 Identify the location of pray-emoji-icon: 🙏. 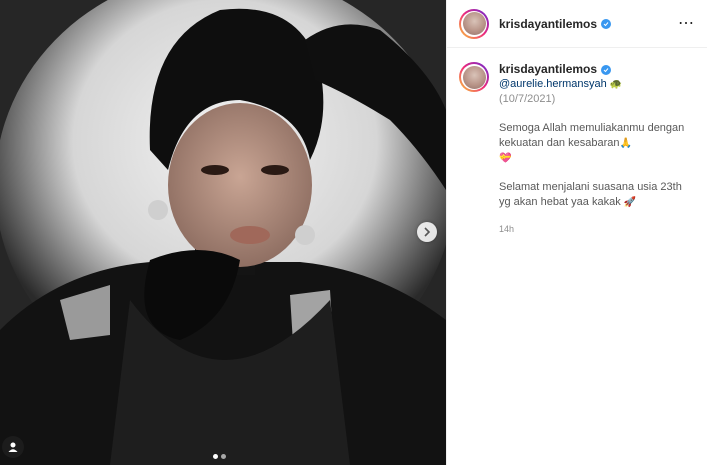
(625, 143).